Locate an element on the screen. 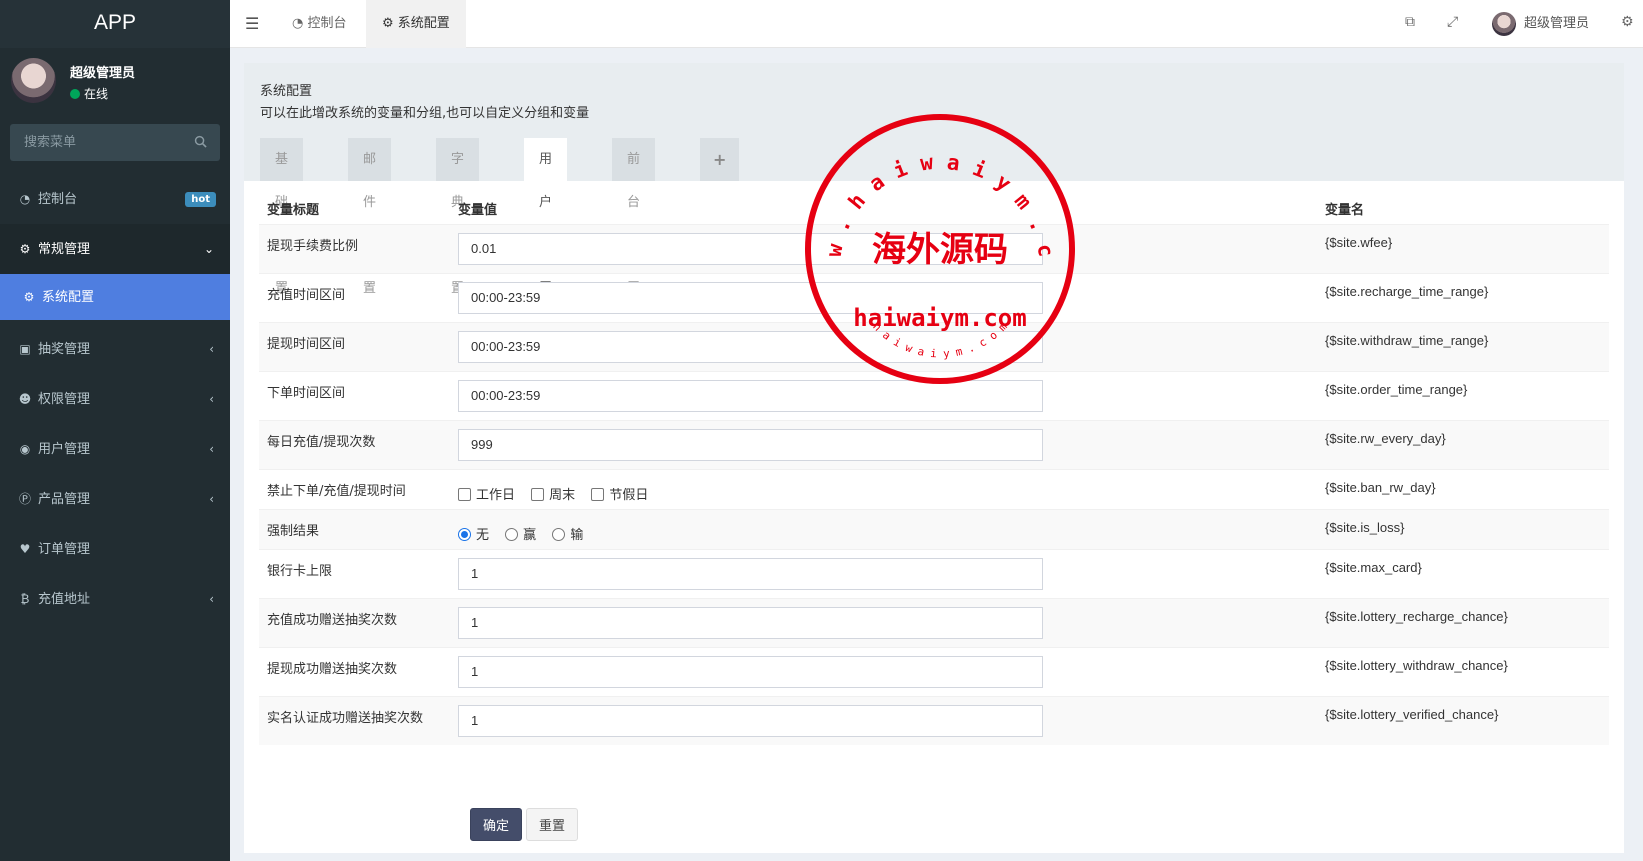  tab-sysconfig: ⚙ 系统配置 is located at coordinates (416, 24).